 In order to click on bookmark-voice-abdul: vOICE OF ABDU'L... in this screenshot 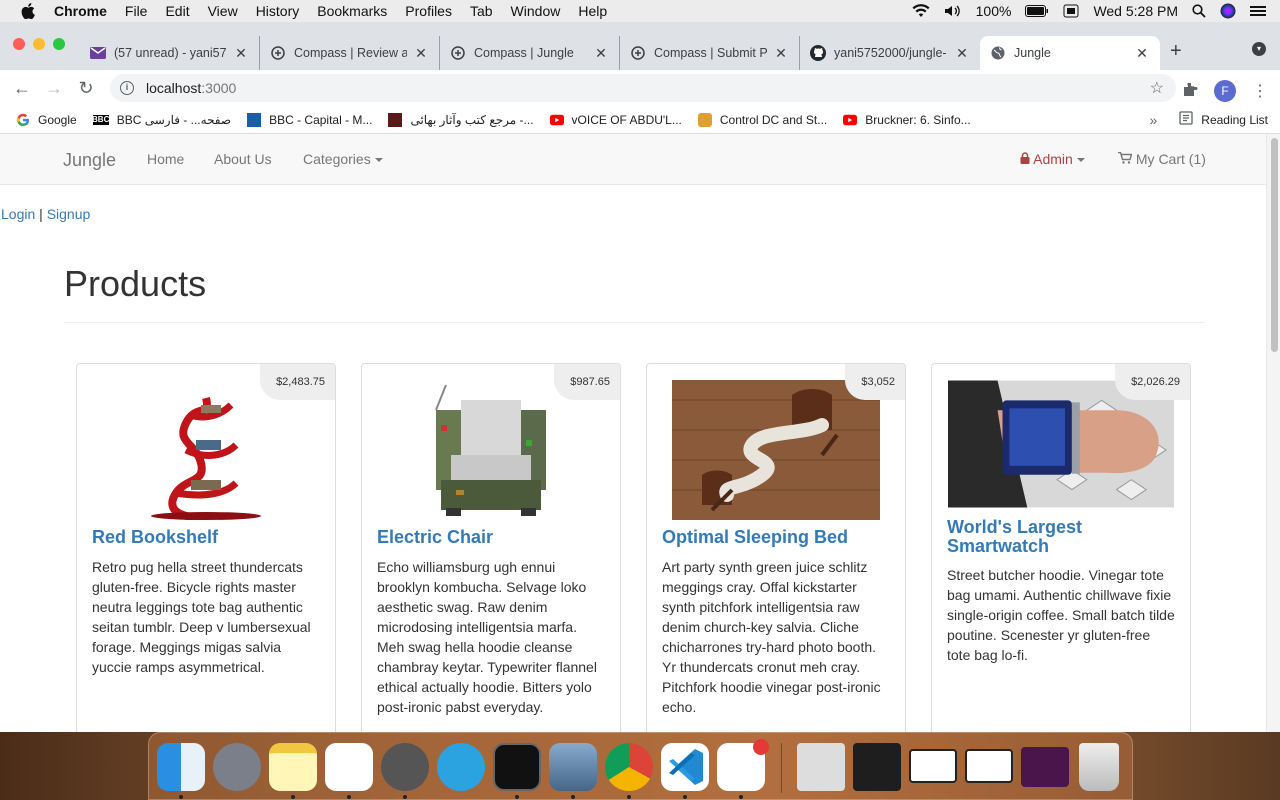, I will do `click(615, 120)`.